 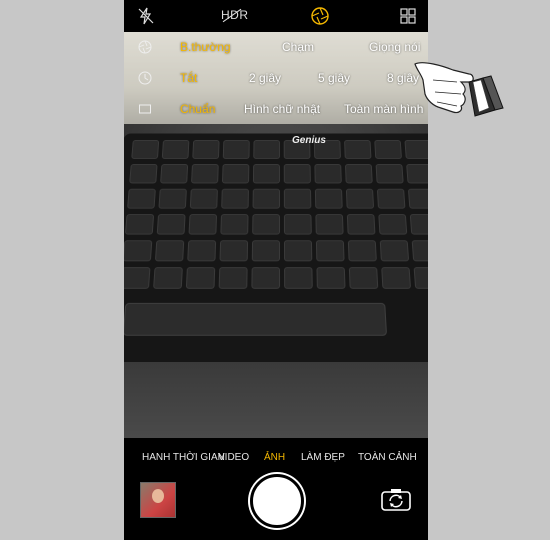 What do you see at coordinates (197, 109) in the screenshot?
I see `option-standard: Chuẩn` at bounding box center [197, 109].